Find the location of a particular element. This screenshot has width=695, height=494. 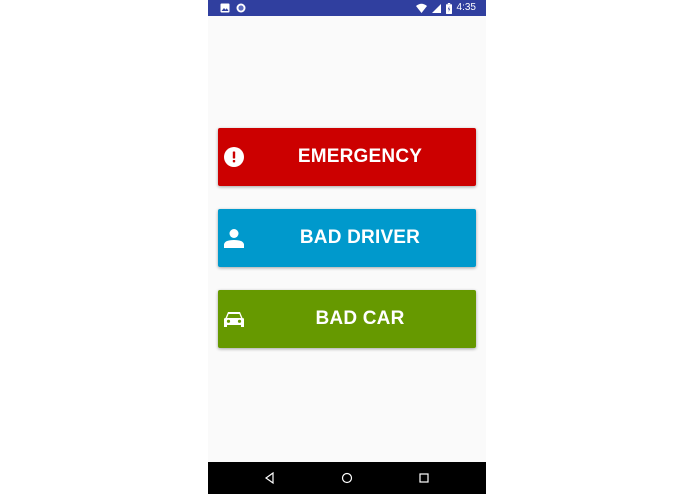

battery-icon is located at coordinates (448, 8).